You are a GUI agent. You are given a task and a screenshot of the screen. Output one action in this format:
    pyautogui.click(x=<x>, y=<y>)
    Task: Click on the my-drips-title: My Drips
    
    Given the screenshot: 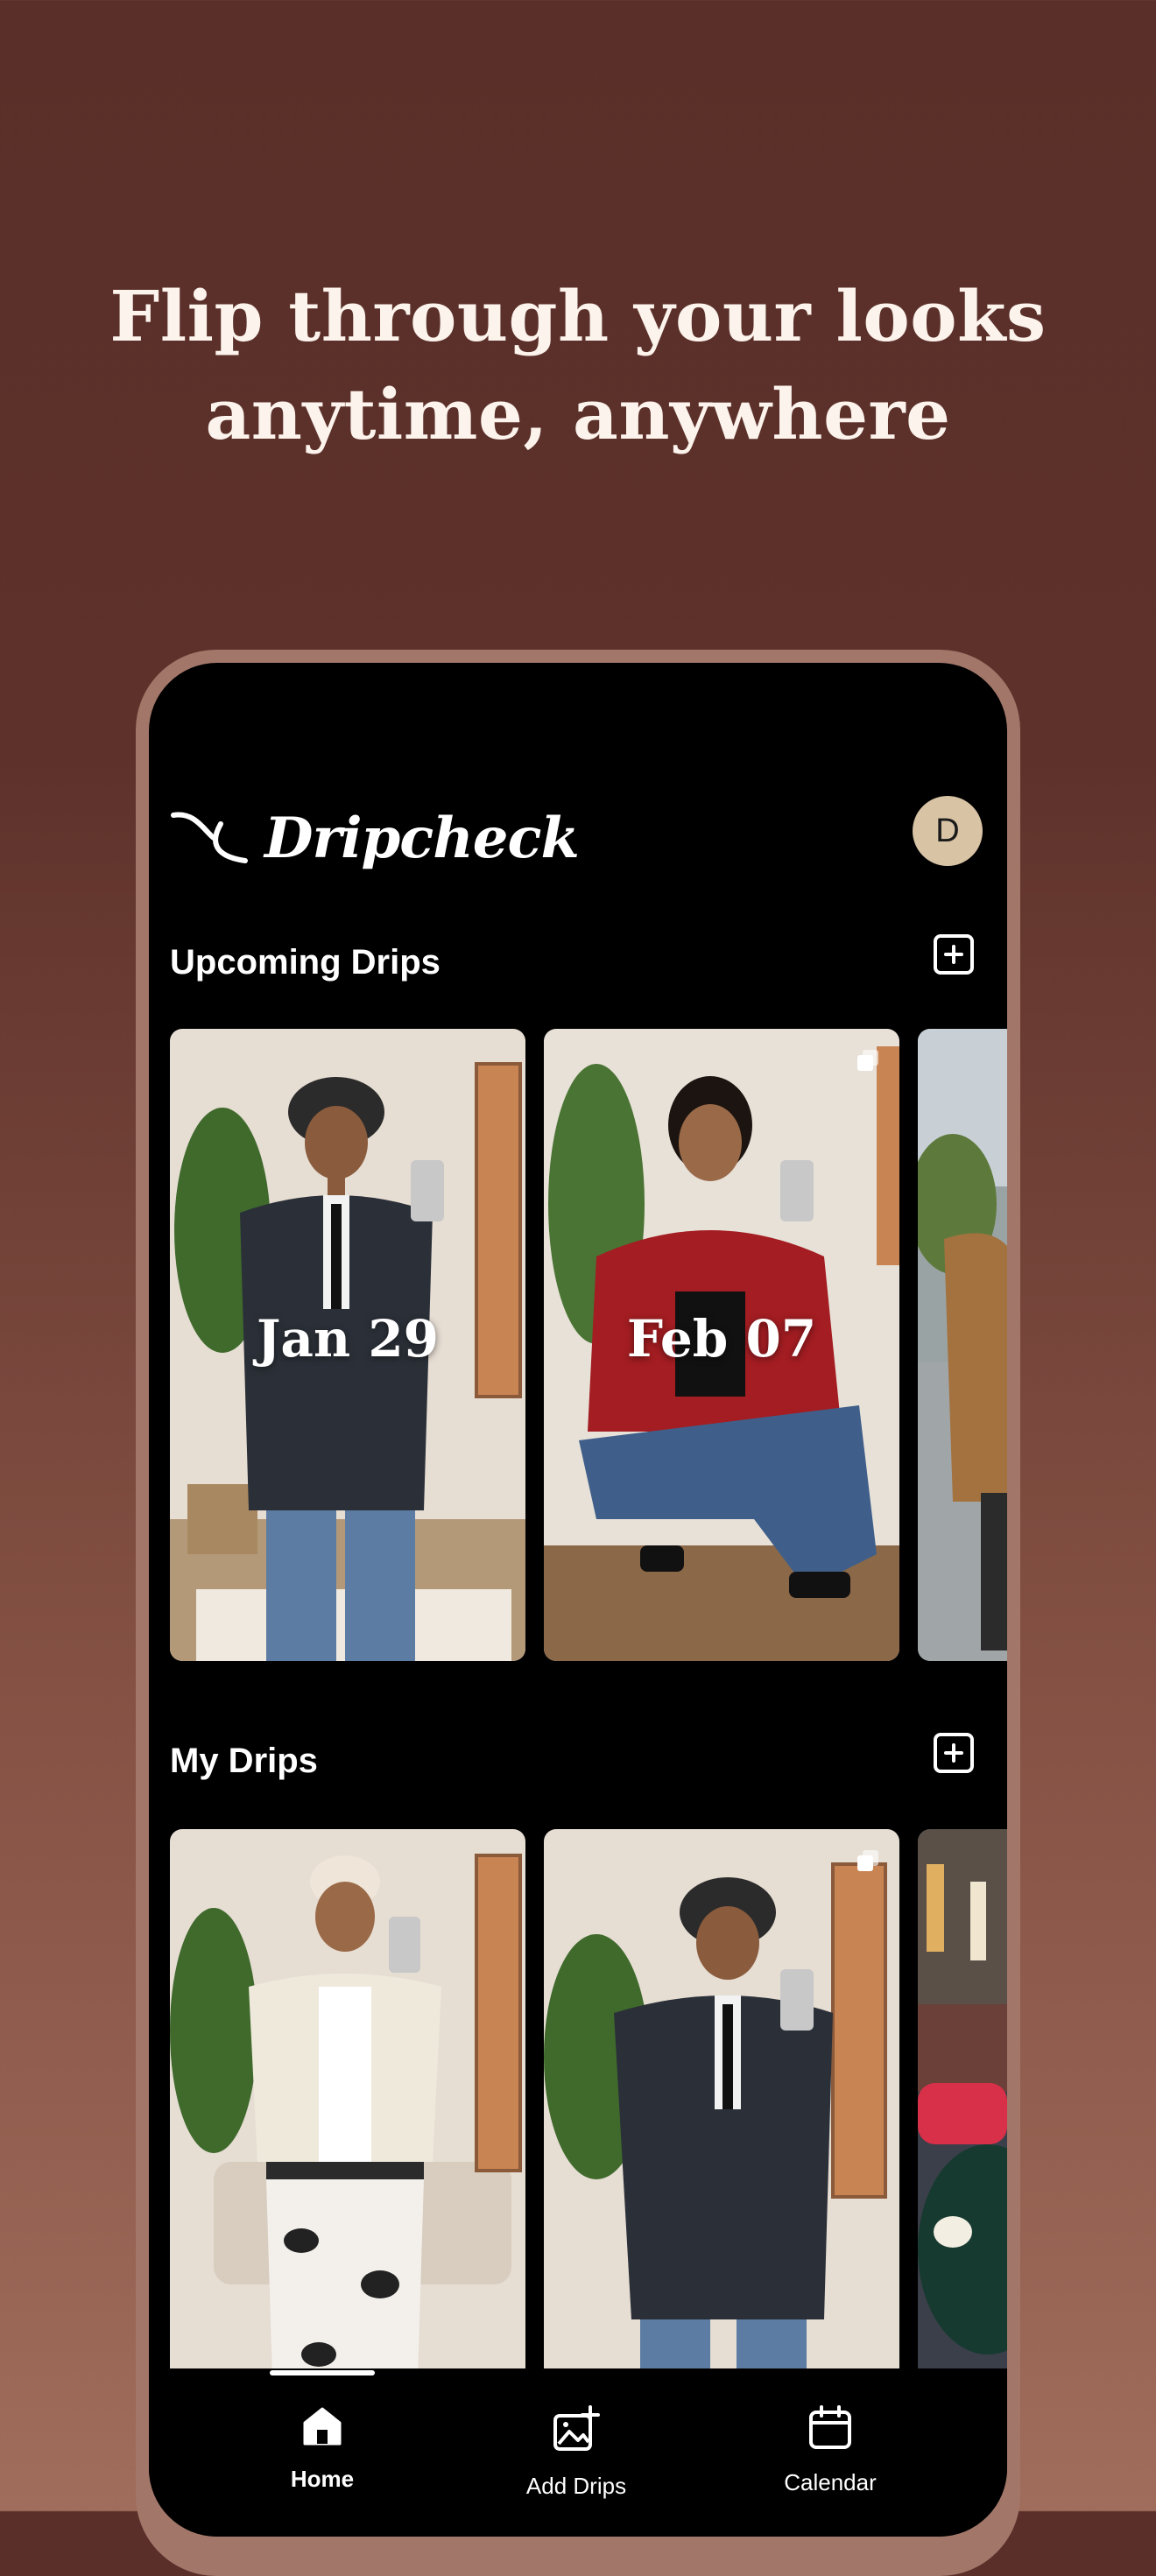 What is the action you would take?
    pyautogui.click(x=244, y=1761)
    